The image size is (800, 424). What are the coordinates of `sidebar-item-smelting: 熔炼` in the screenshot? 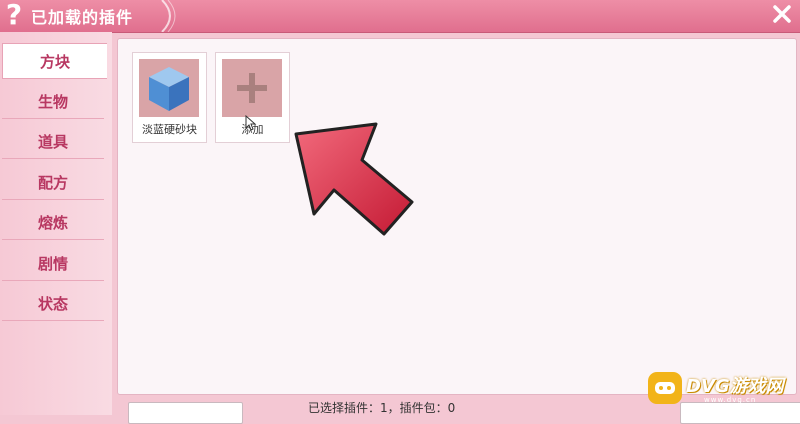 It's located at (53, 222).